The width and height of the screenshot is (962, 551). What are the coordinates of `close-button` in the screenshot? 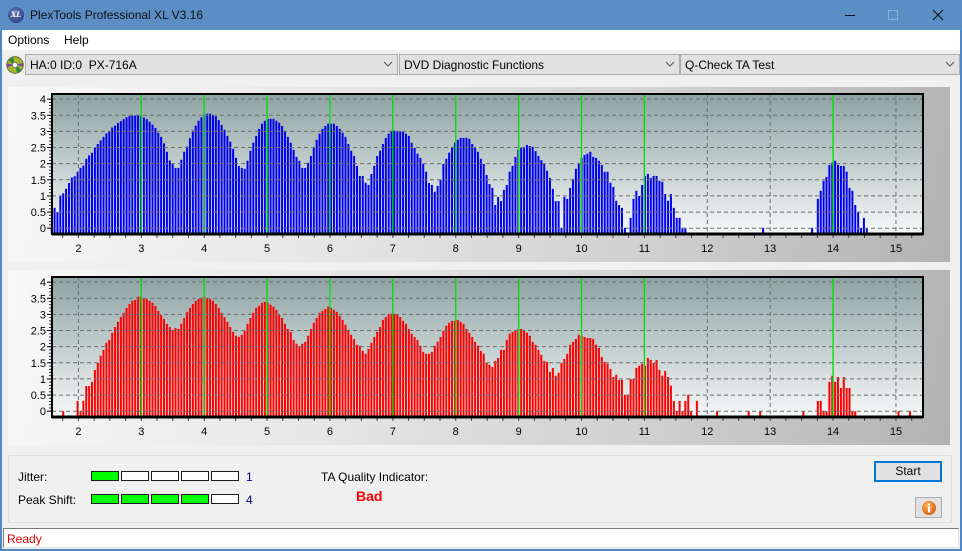 It's located at (938, 15).